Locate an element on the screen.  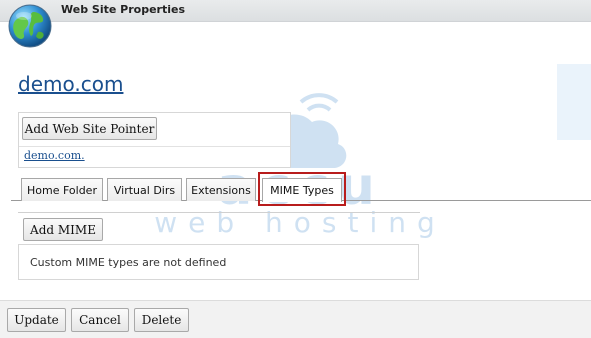
cancel-button: Cancel is located at coordinates (100, 320).